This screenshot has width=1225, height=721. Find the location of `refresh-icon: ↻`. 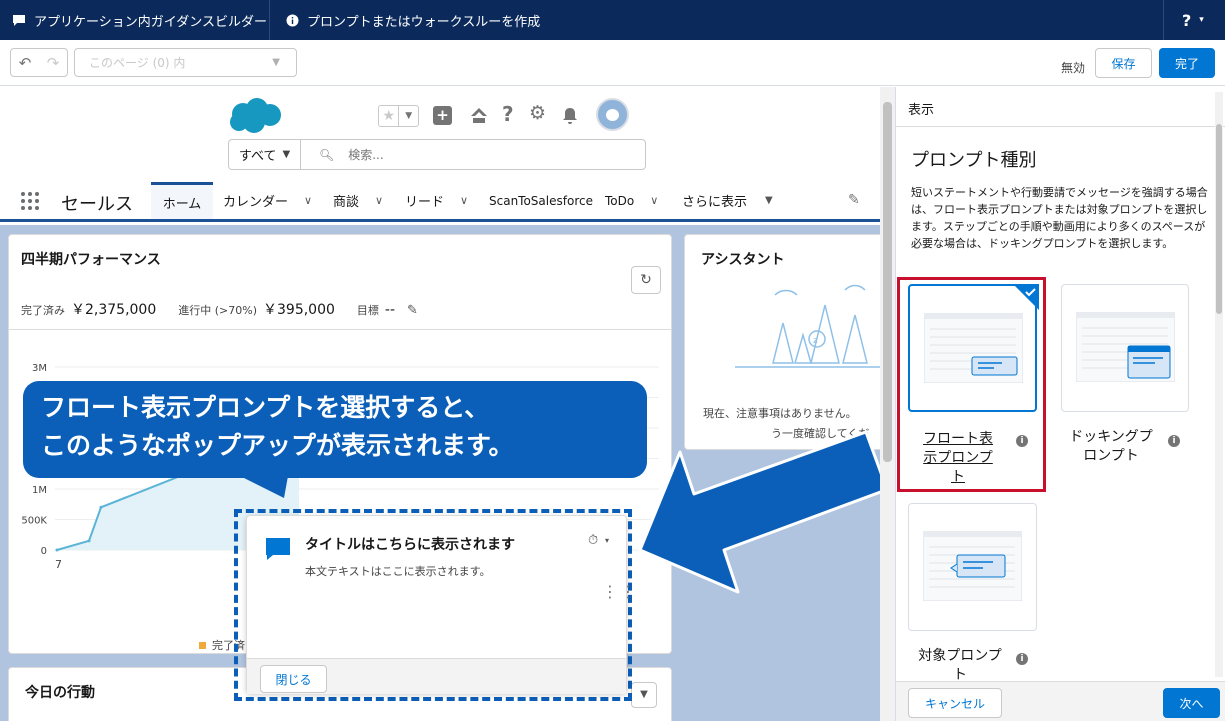

refresh-icon: ↻ is located at coordinates (646, 280).